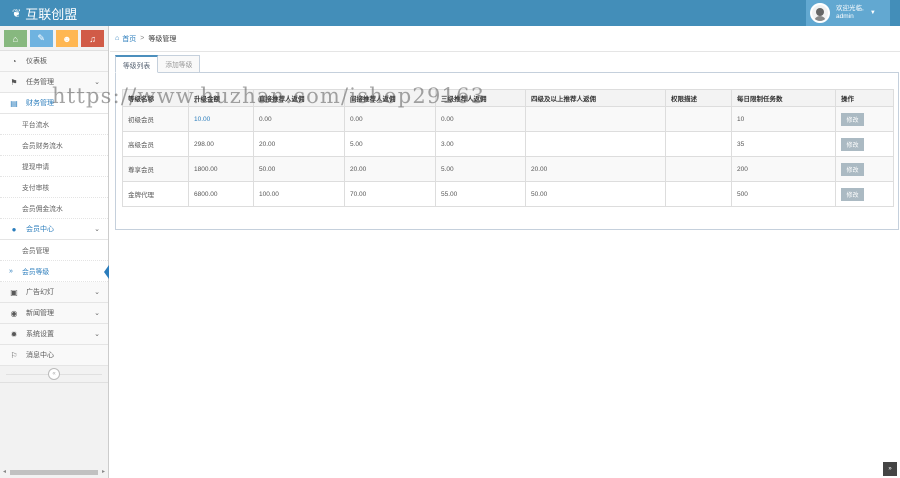  What do you see at coordinates (41, 38) in the screenshot?
I see `shortcut-edit-button: ✎` at bounding box center [41, 38].